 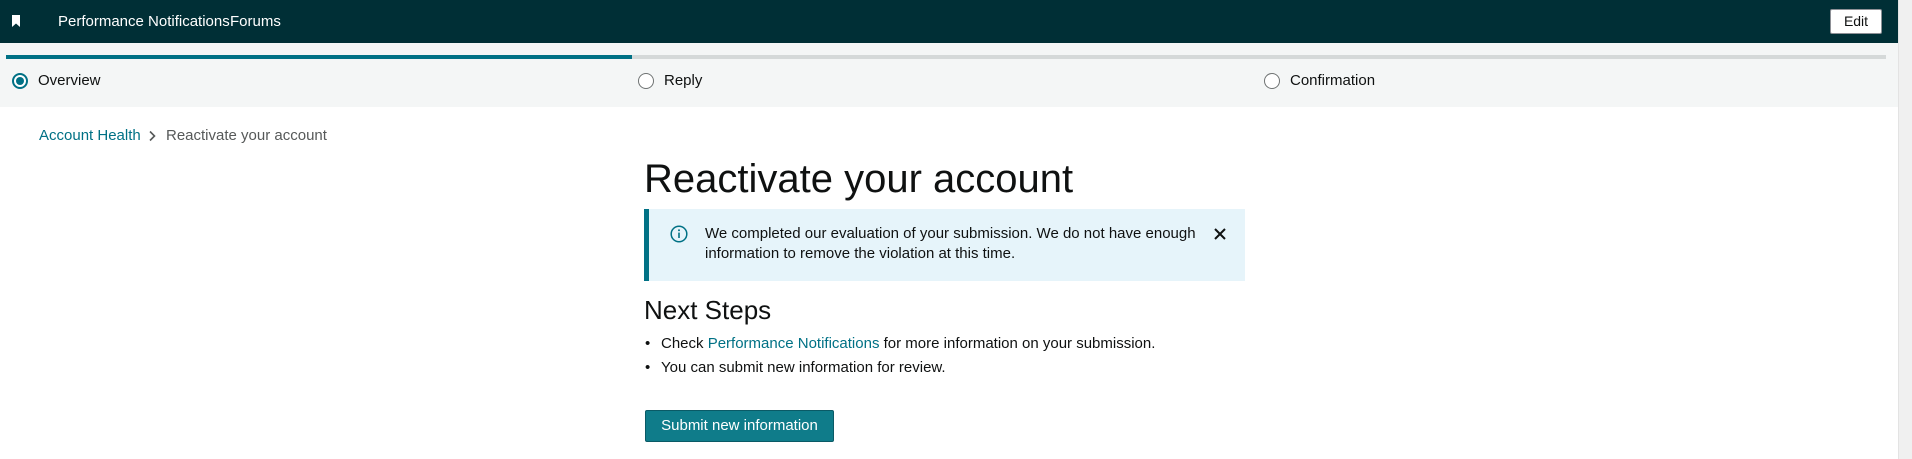 I want to click on step-label: Reply, so click(x=683, y=80).